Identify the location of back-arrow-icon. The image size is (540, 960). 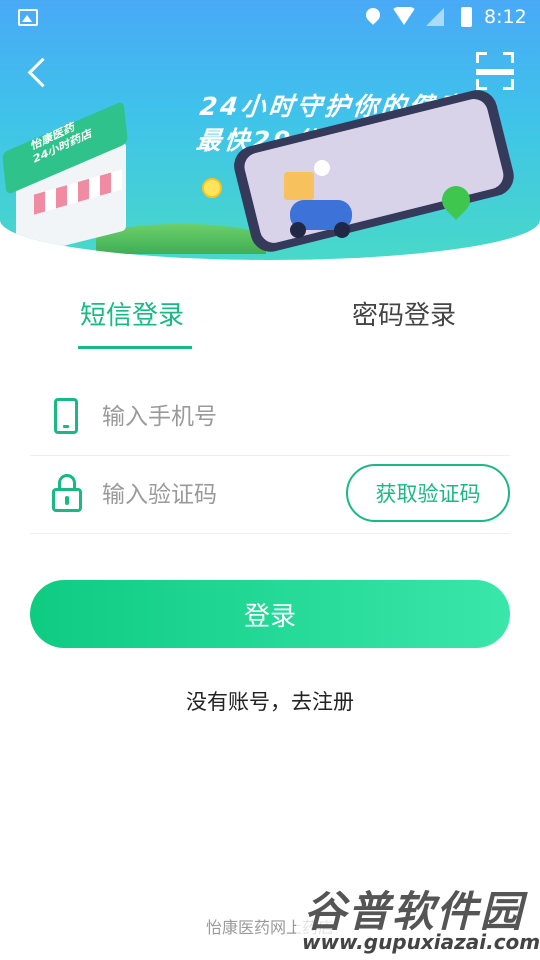
(39, 72).